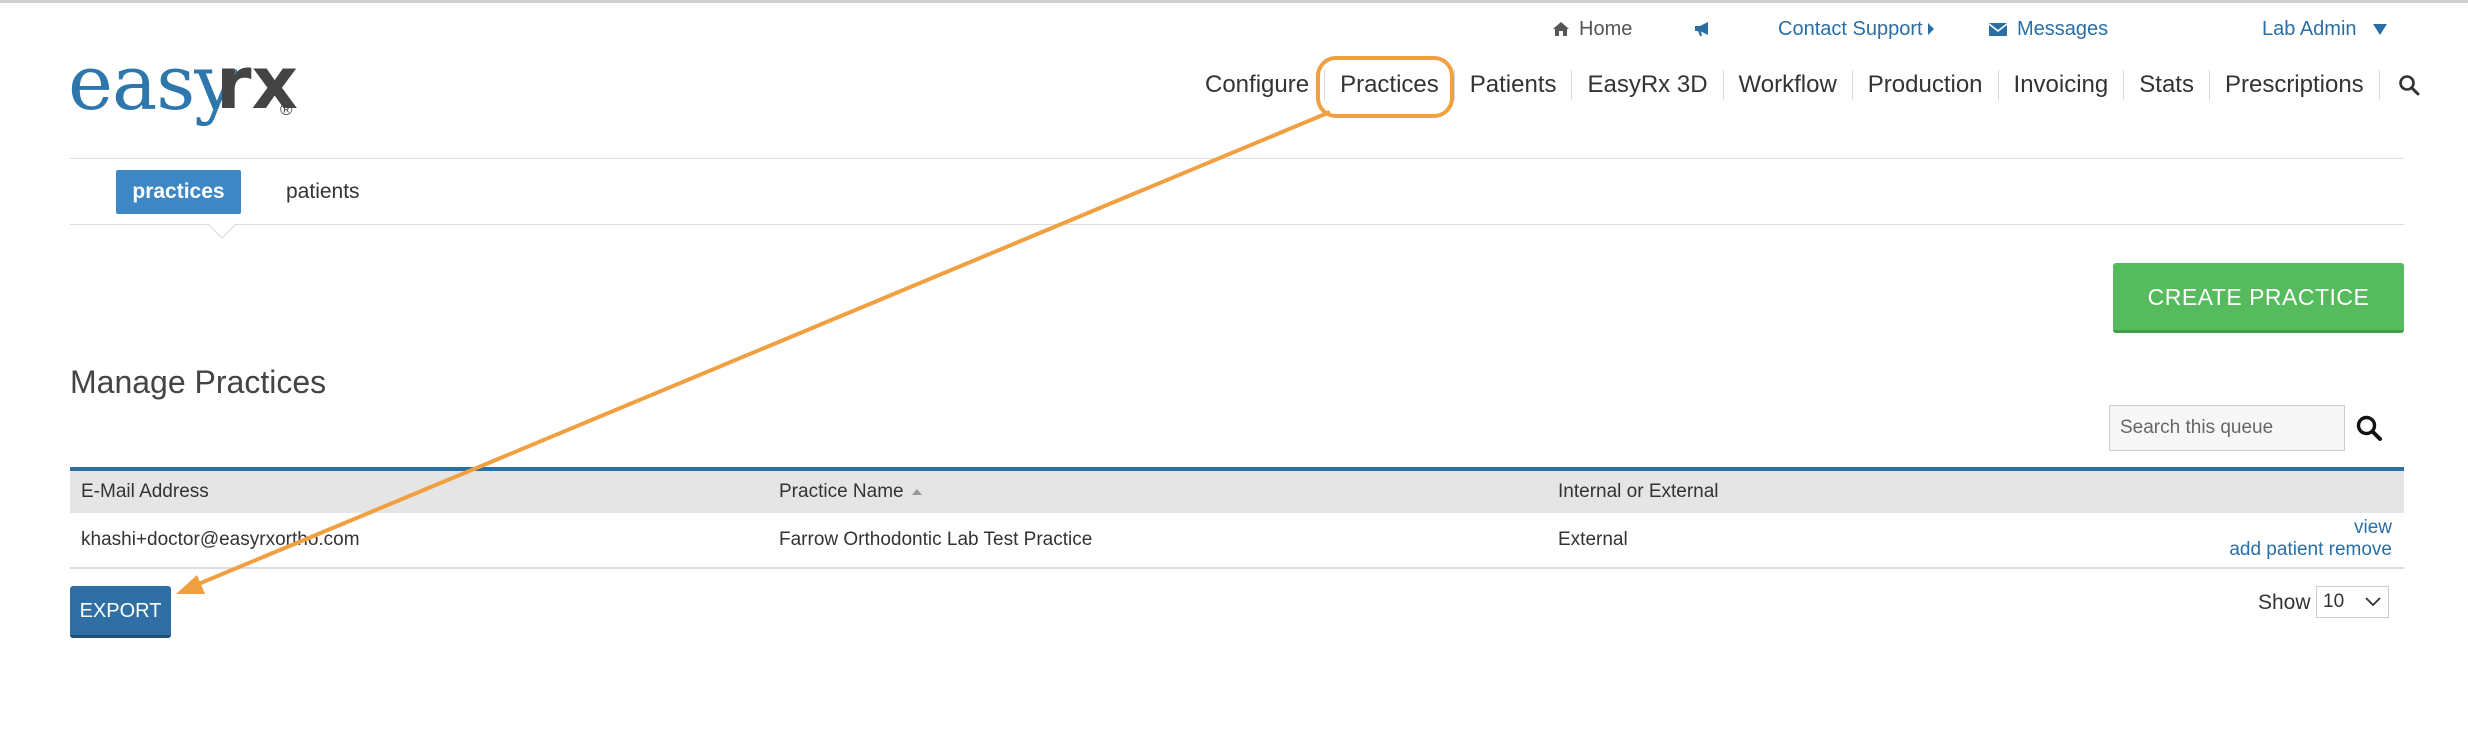 The height and width of the screenshot is (752, 2468). Describe the element at coordinates (1930, 29) in the screenshot. I see `caret-right-icon` at that location.